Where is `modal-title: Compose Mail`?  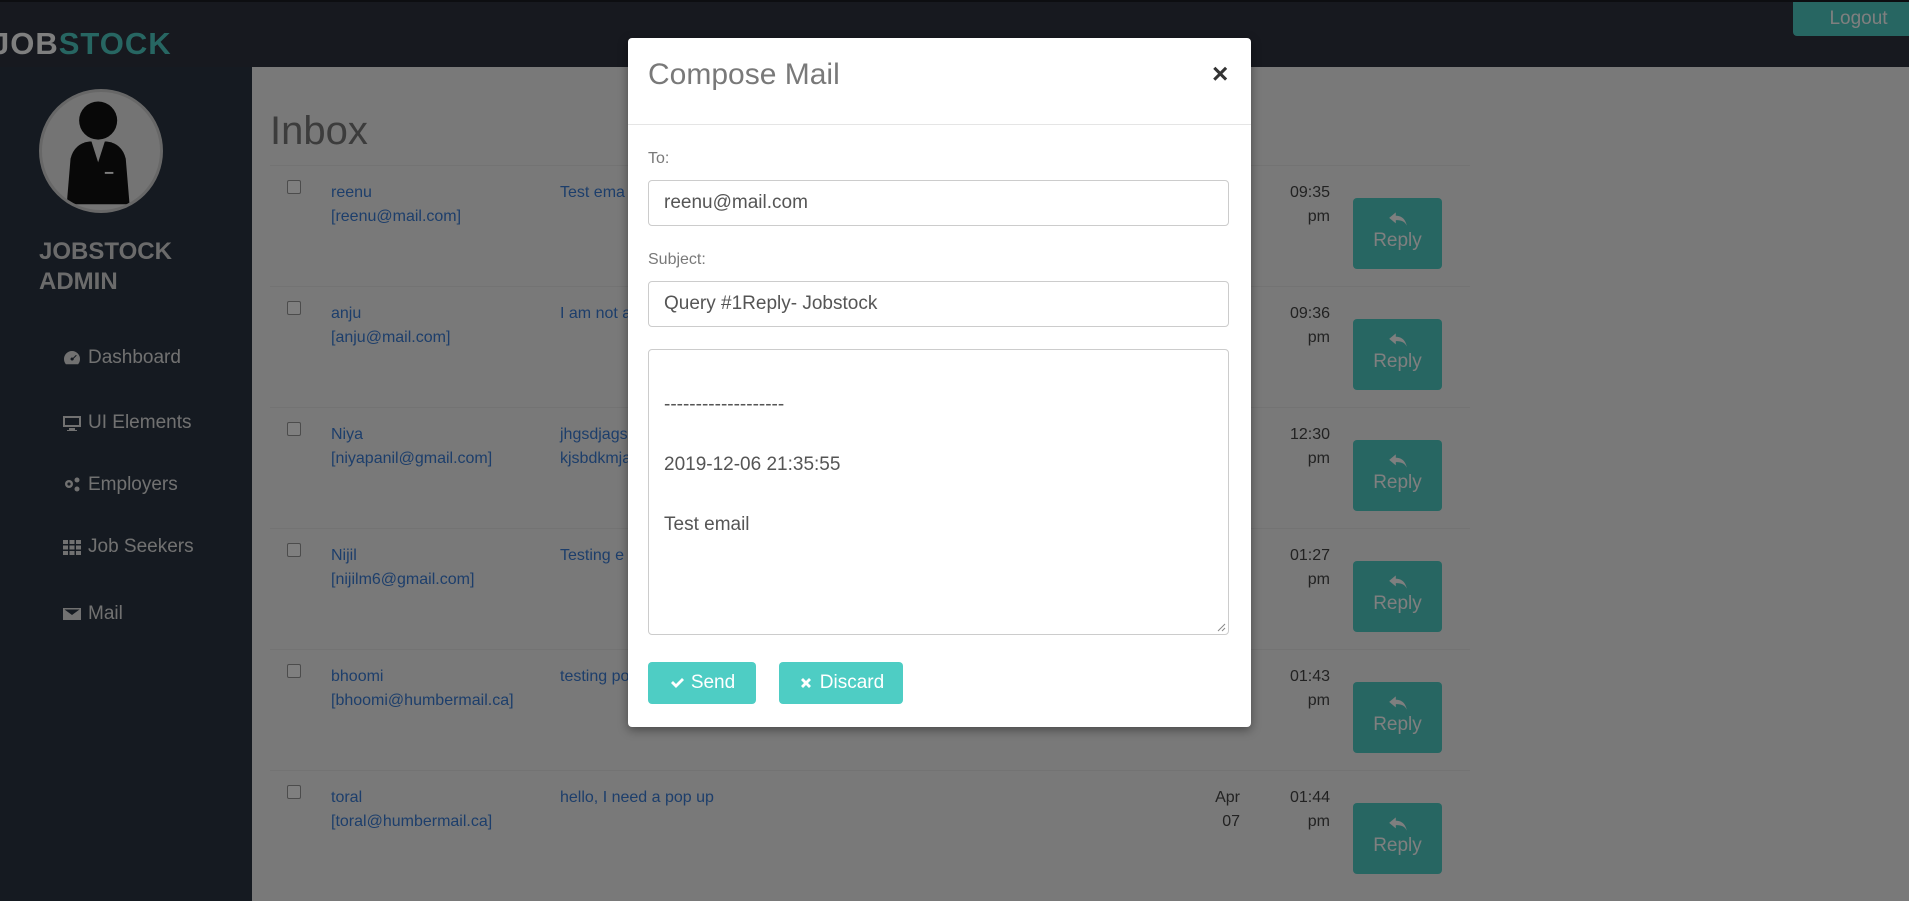
modal-title: Compose Mail is located at coordinates (744, 74).